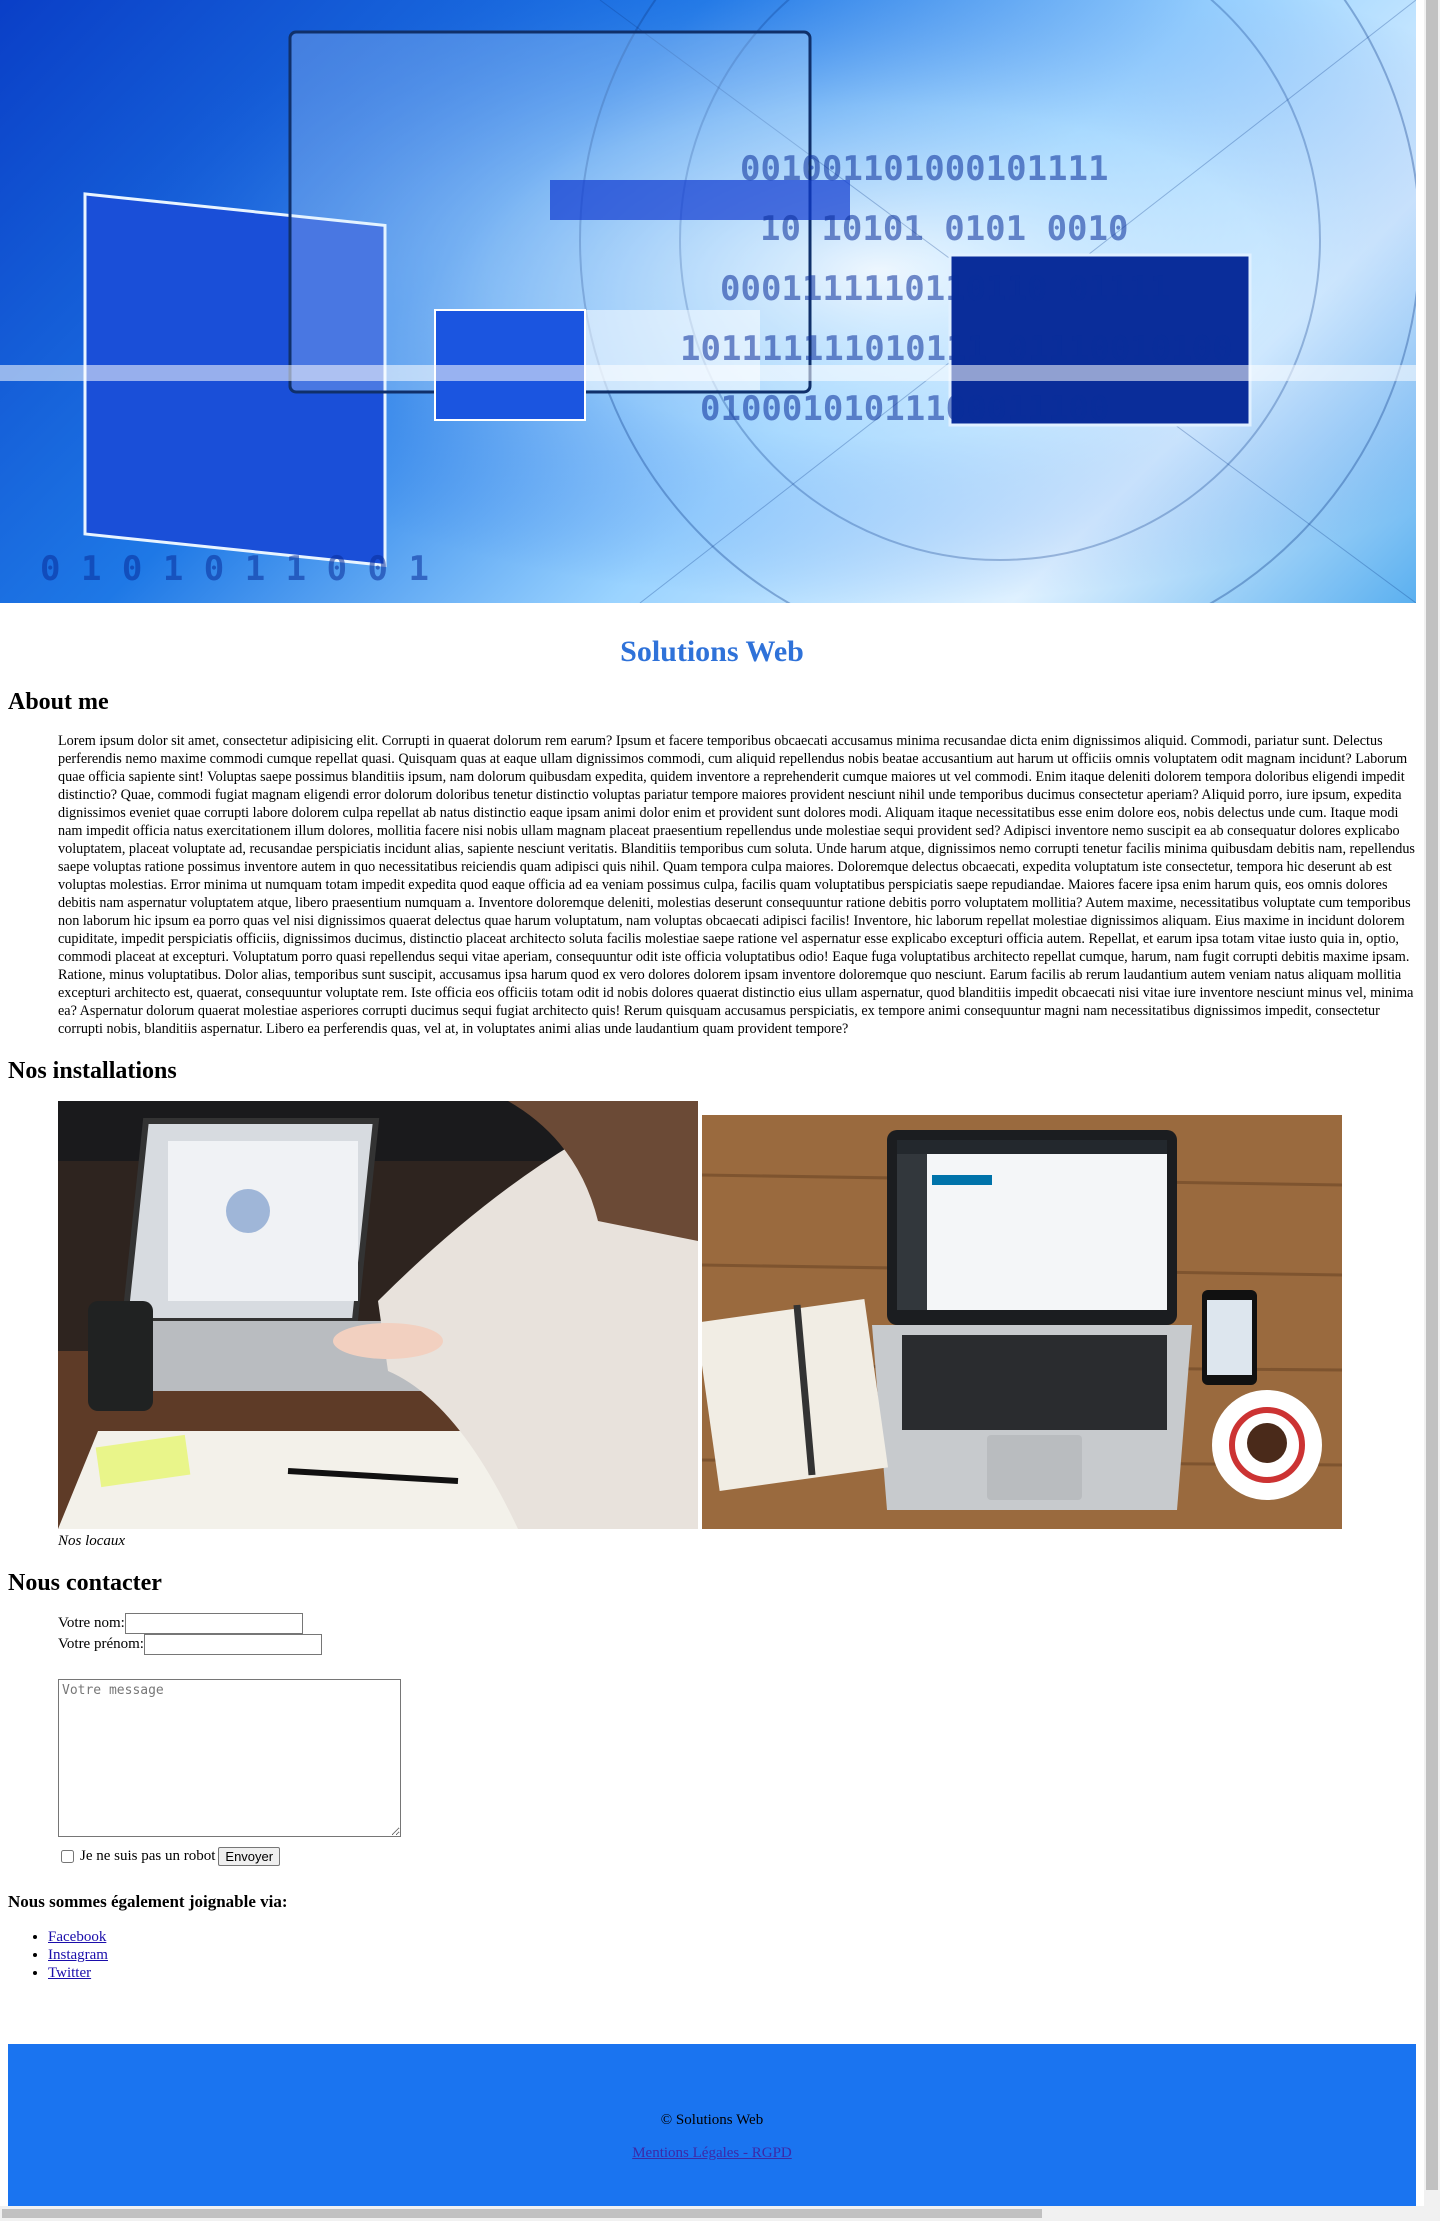  What do you see at coordinates (712, 2153) in the screenshot?
I see `legal-link: Mentions Légales - RGPD` at bounding box center [712, 2153].